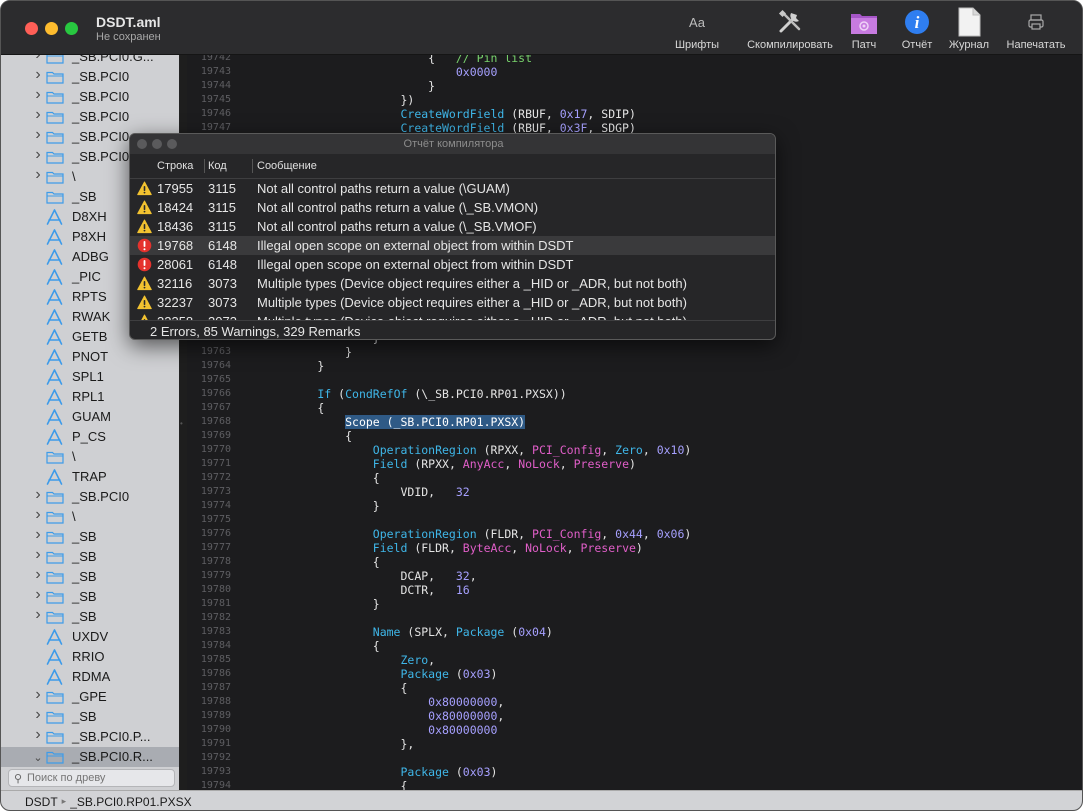 This screenshot has height=811, width=1083. What do you see at coordinates (172, 144) in the screenshot?
I see `panel-zoom-button` at bounding box center [172, 144].